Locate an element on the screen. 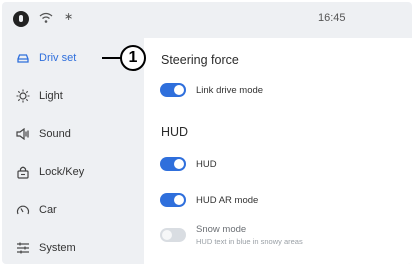  sidebar-item-label: System is located at coordinates (57, 248).